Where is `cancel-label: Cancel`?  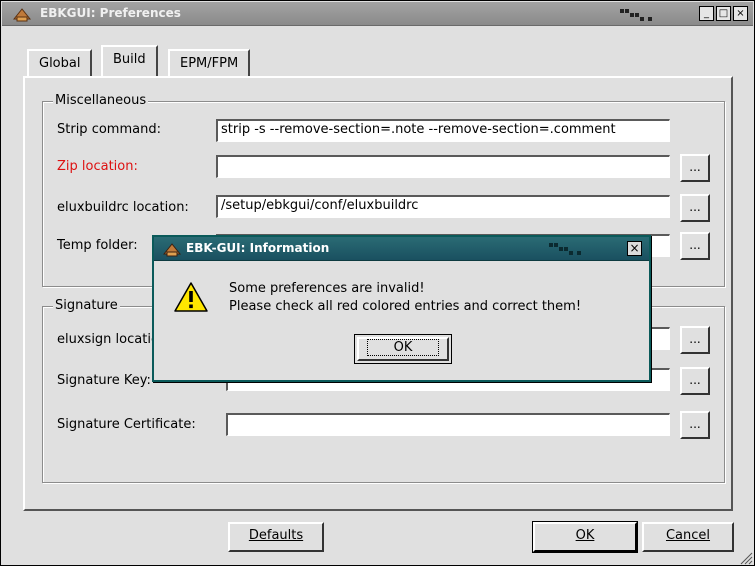 cancel-label: Cancel is located at coordinates (688, 535).